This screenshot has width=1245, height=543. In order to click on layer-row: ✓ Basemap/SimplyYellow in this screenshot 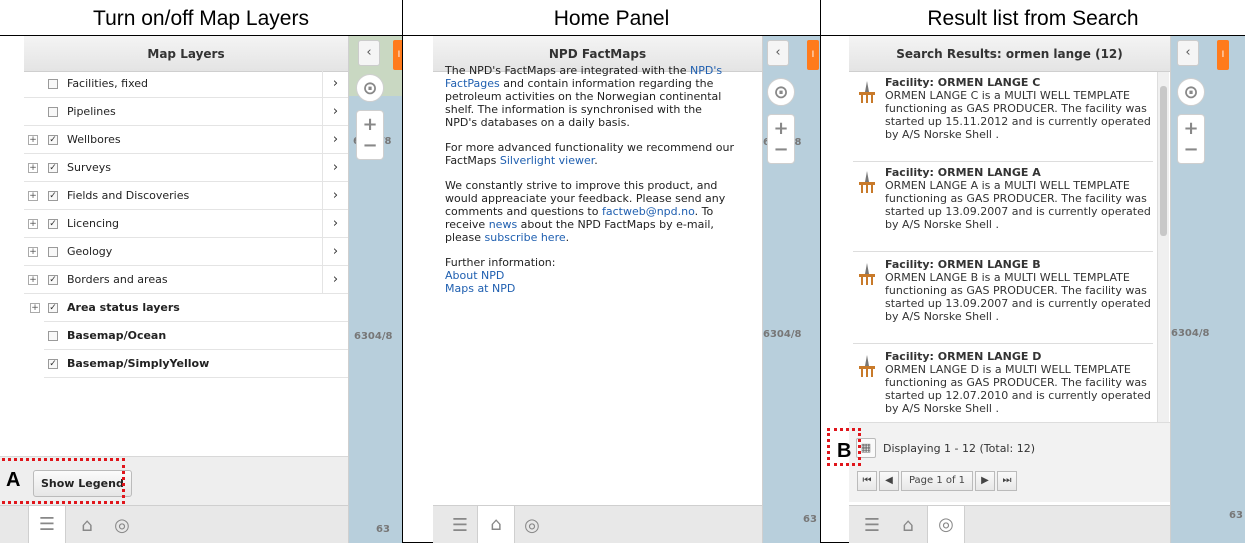, I will do `click(196, 364)`.